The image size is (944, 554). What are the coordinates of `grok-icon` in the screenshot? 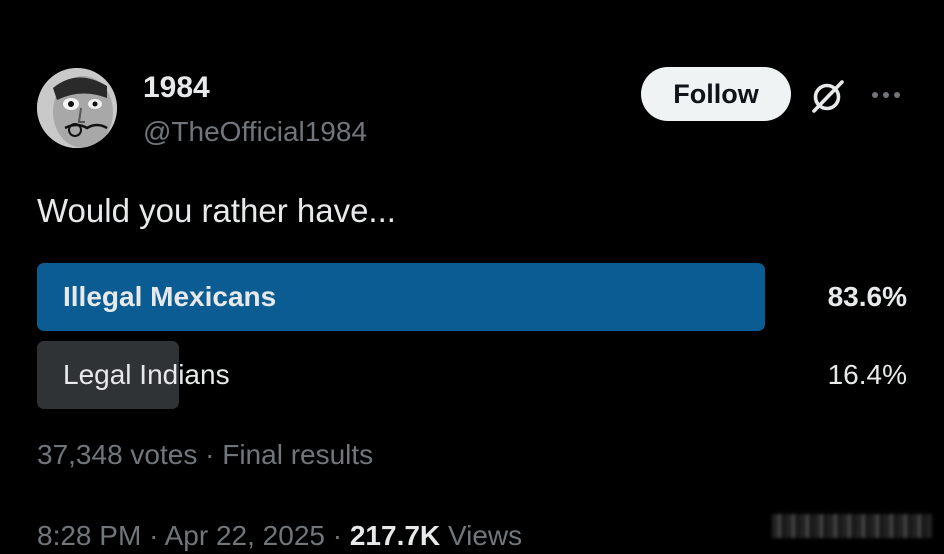 It's located at (828, 96).